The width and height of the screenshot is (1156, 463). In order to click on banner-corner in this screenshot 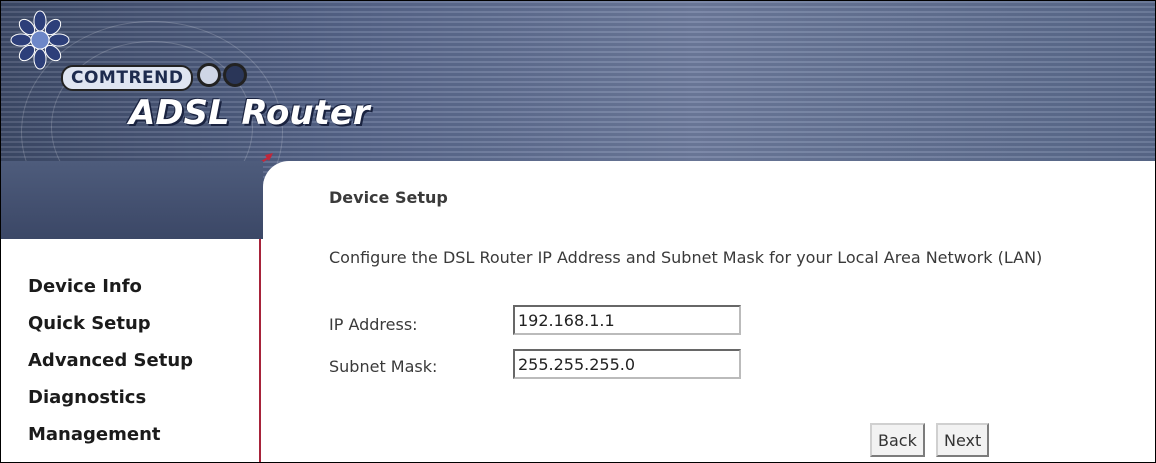, I will do `click(132, 200)`.